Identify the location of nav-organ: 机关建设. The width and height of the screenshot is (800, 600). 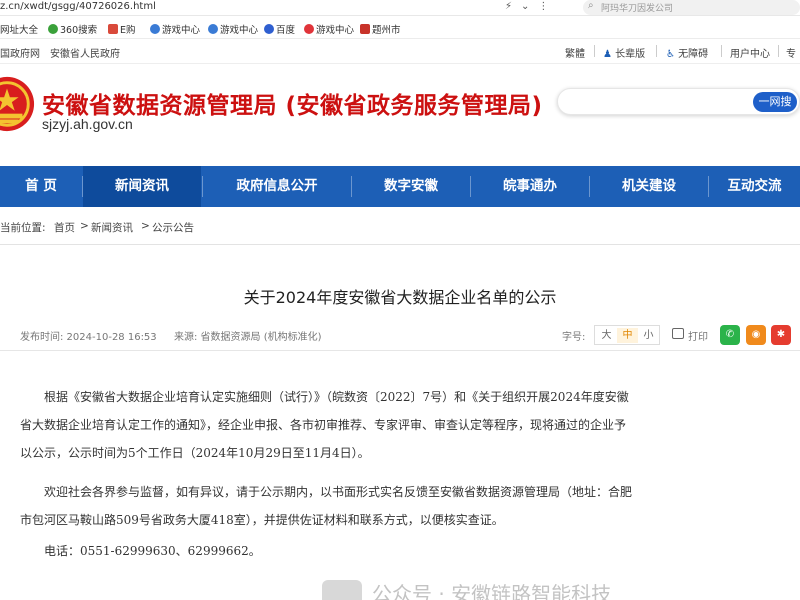
(649, 186).